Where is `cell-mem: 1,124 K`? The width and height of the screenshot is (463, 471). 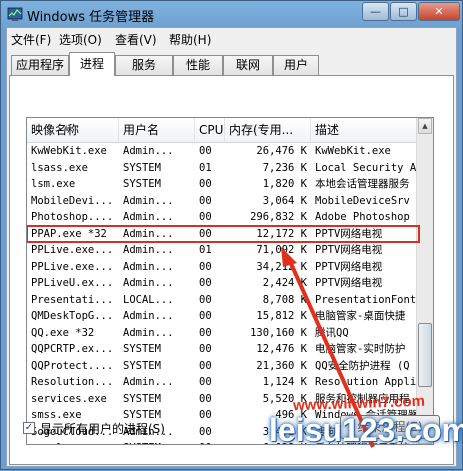
cell-mem: 1,124 K is located at coordinates (284, 382).